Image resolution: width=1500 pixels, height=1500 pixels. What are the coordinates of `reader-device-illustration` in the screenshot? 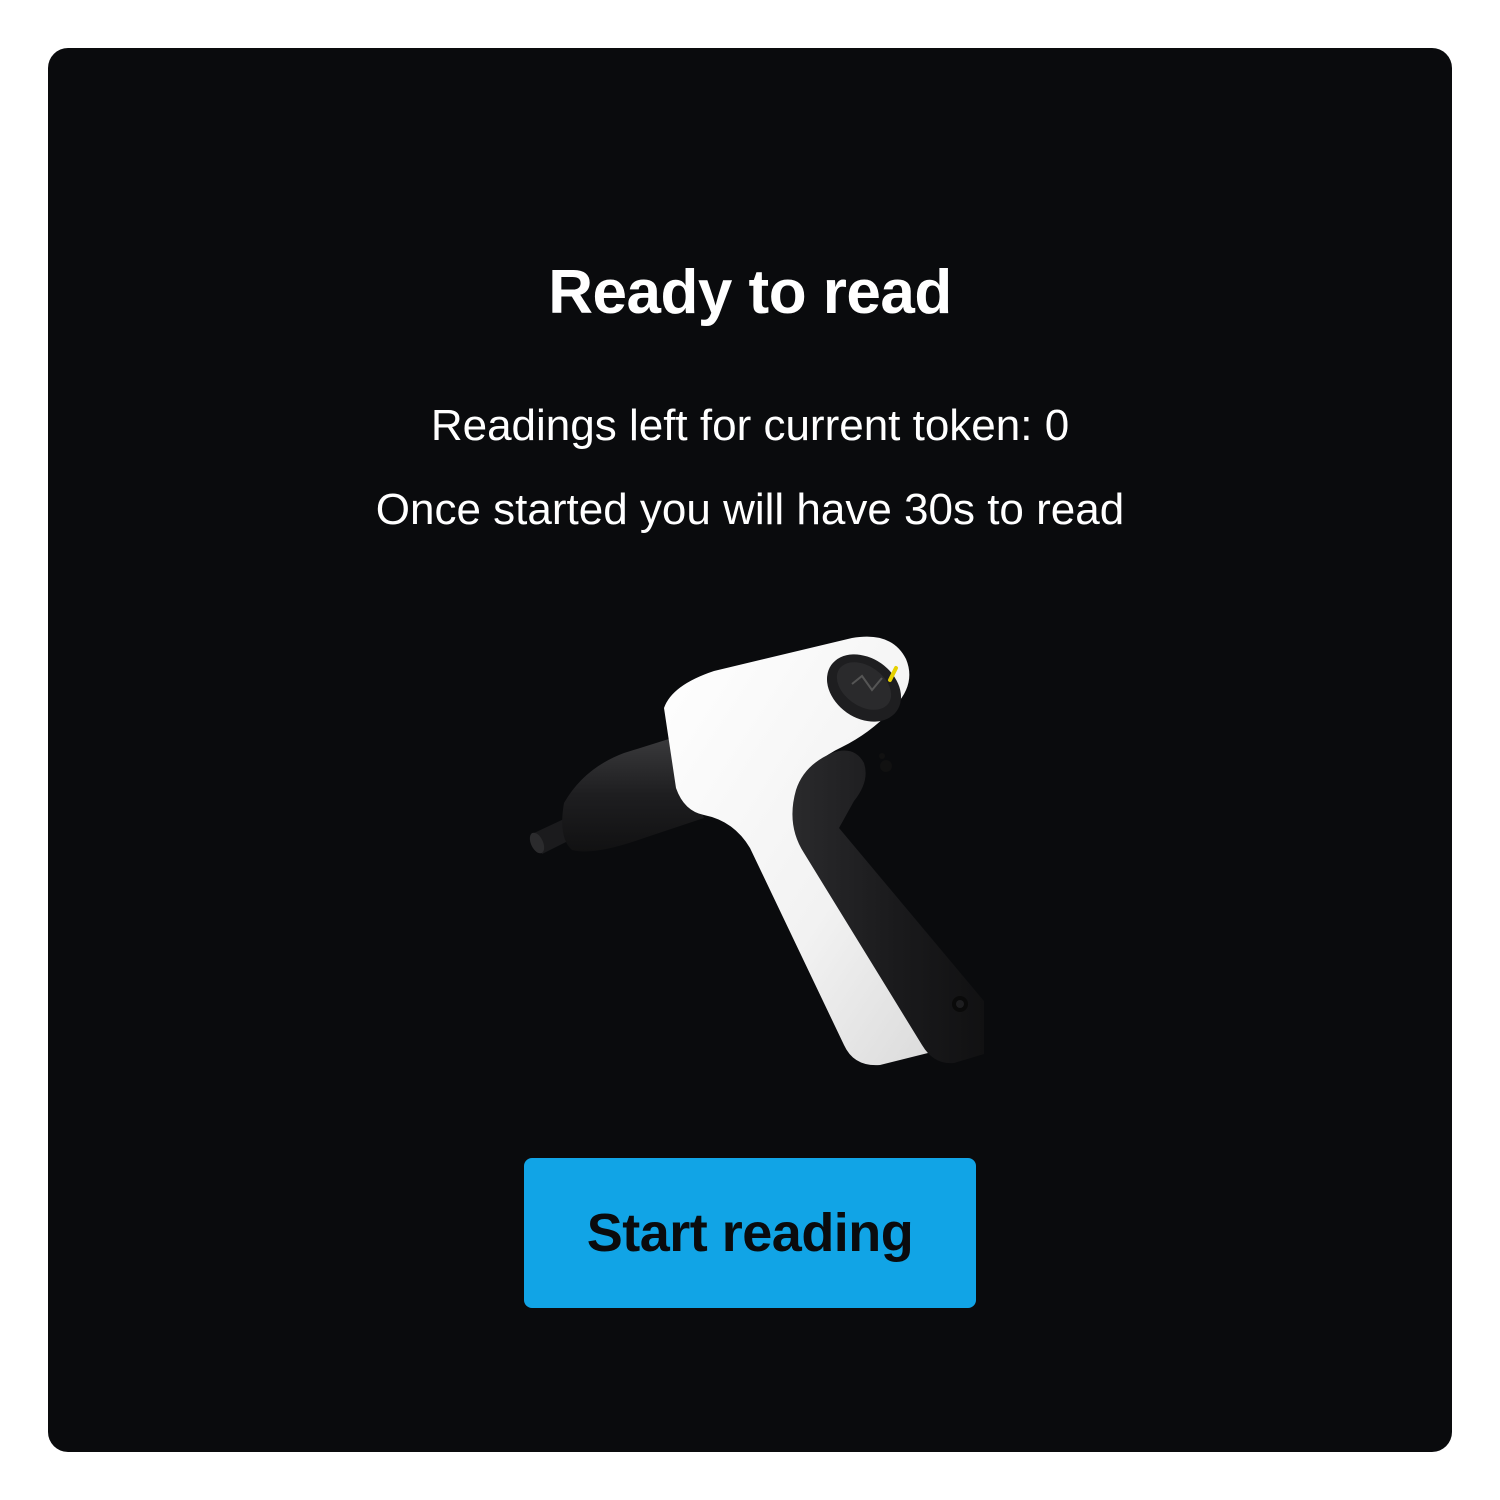 It's located at (756, 851).